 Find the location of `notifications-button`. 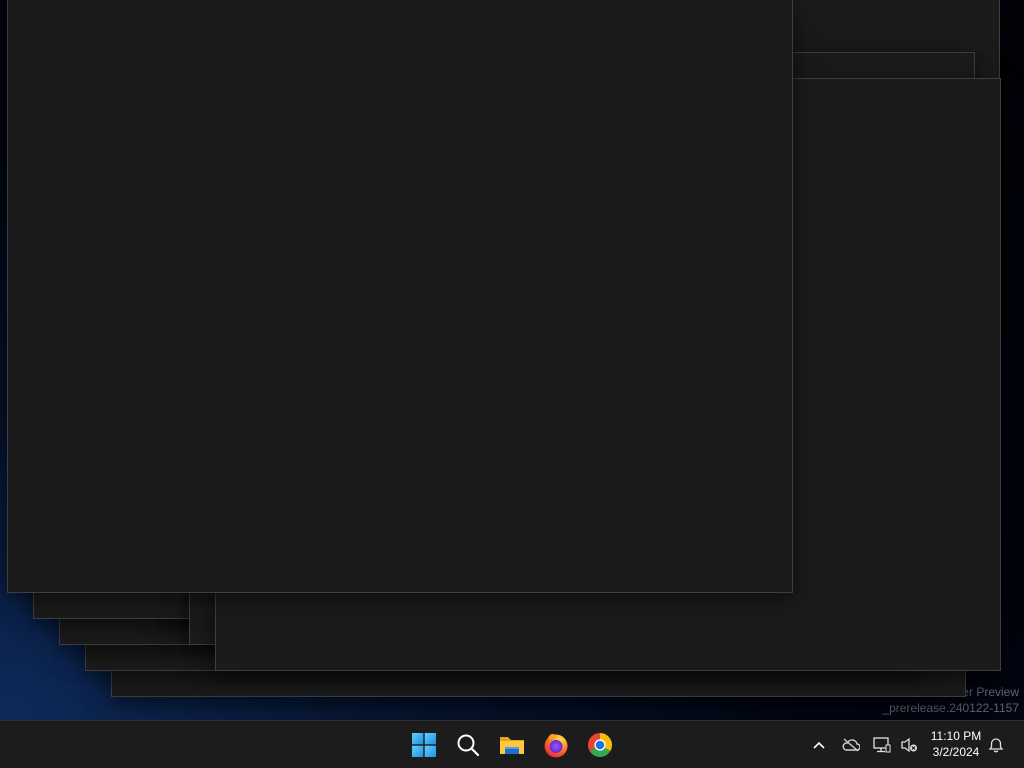

notifications-button is located at coordinates (996, 745).